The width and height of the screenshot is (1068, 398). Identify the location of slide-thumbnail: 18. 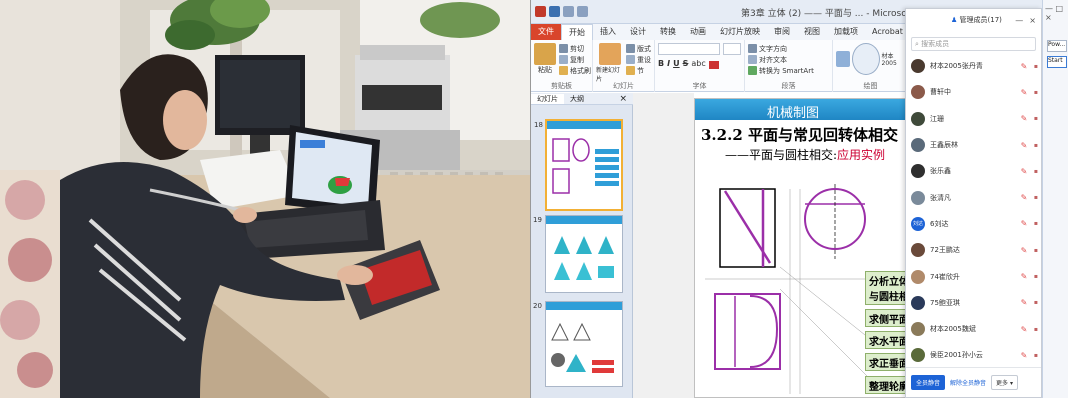
(578, 165).